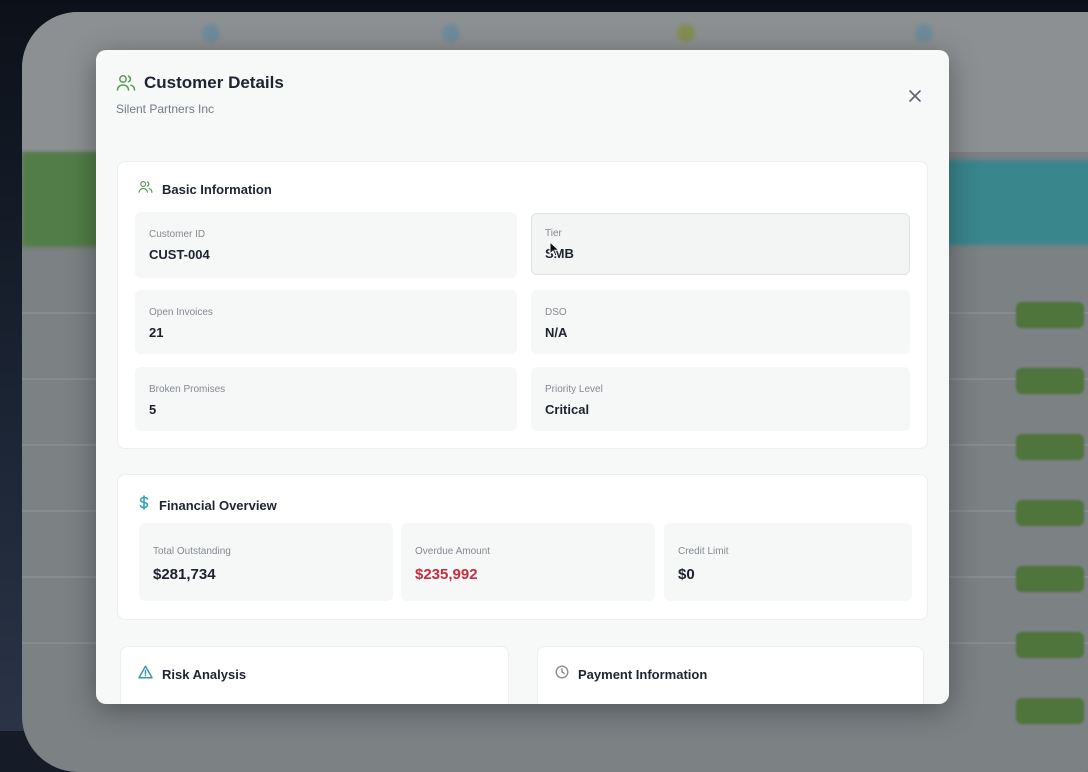 This screenshot has width=1088, height=772. What do you see at coordinates (574, 389) in the screenshot?
I see `field-label: Priority Level` at bounding box center [574, 389].